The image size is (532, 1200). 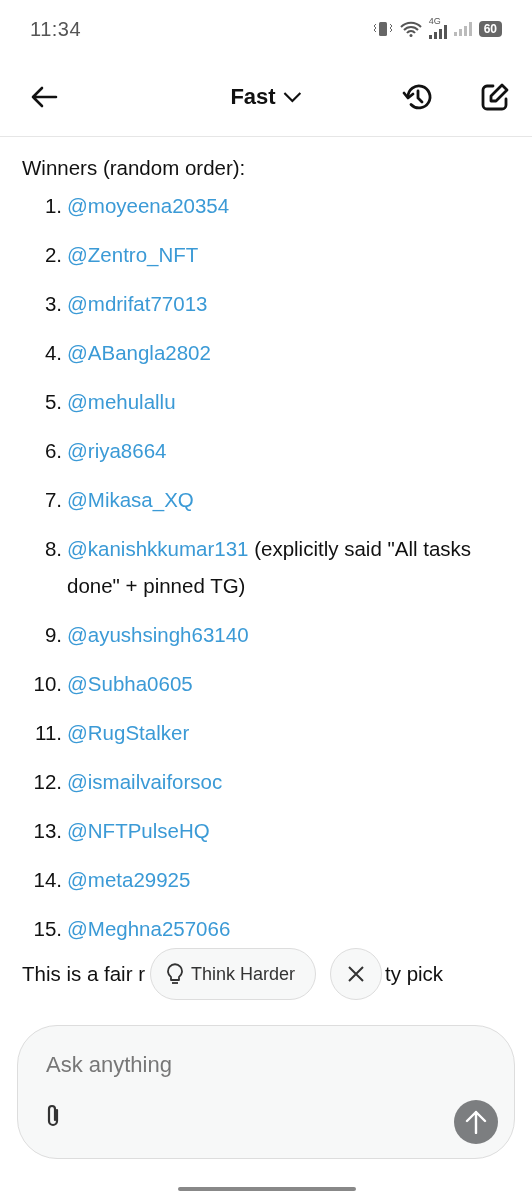 I want to click on summary-text: This is a fair r, so click(x=84, y=974).